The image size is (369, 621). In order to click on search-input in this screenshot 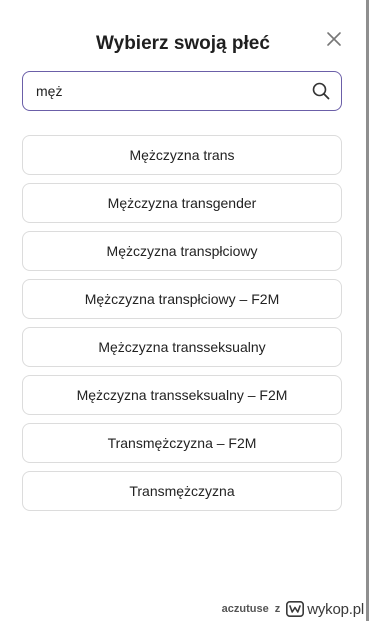, I will do `click(166, 90)`.